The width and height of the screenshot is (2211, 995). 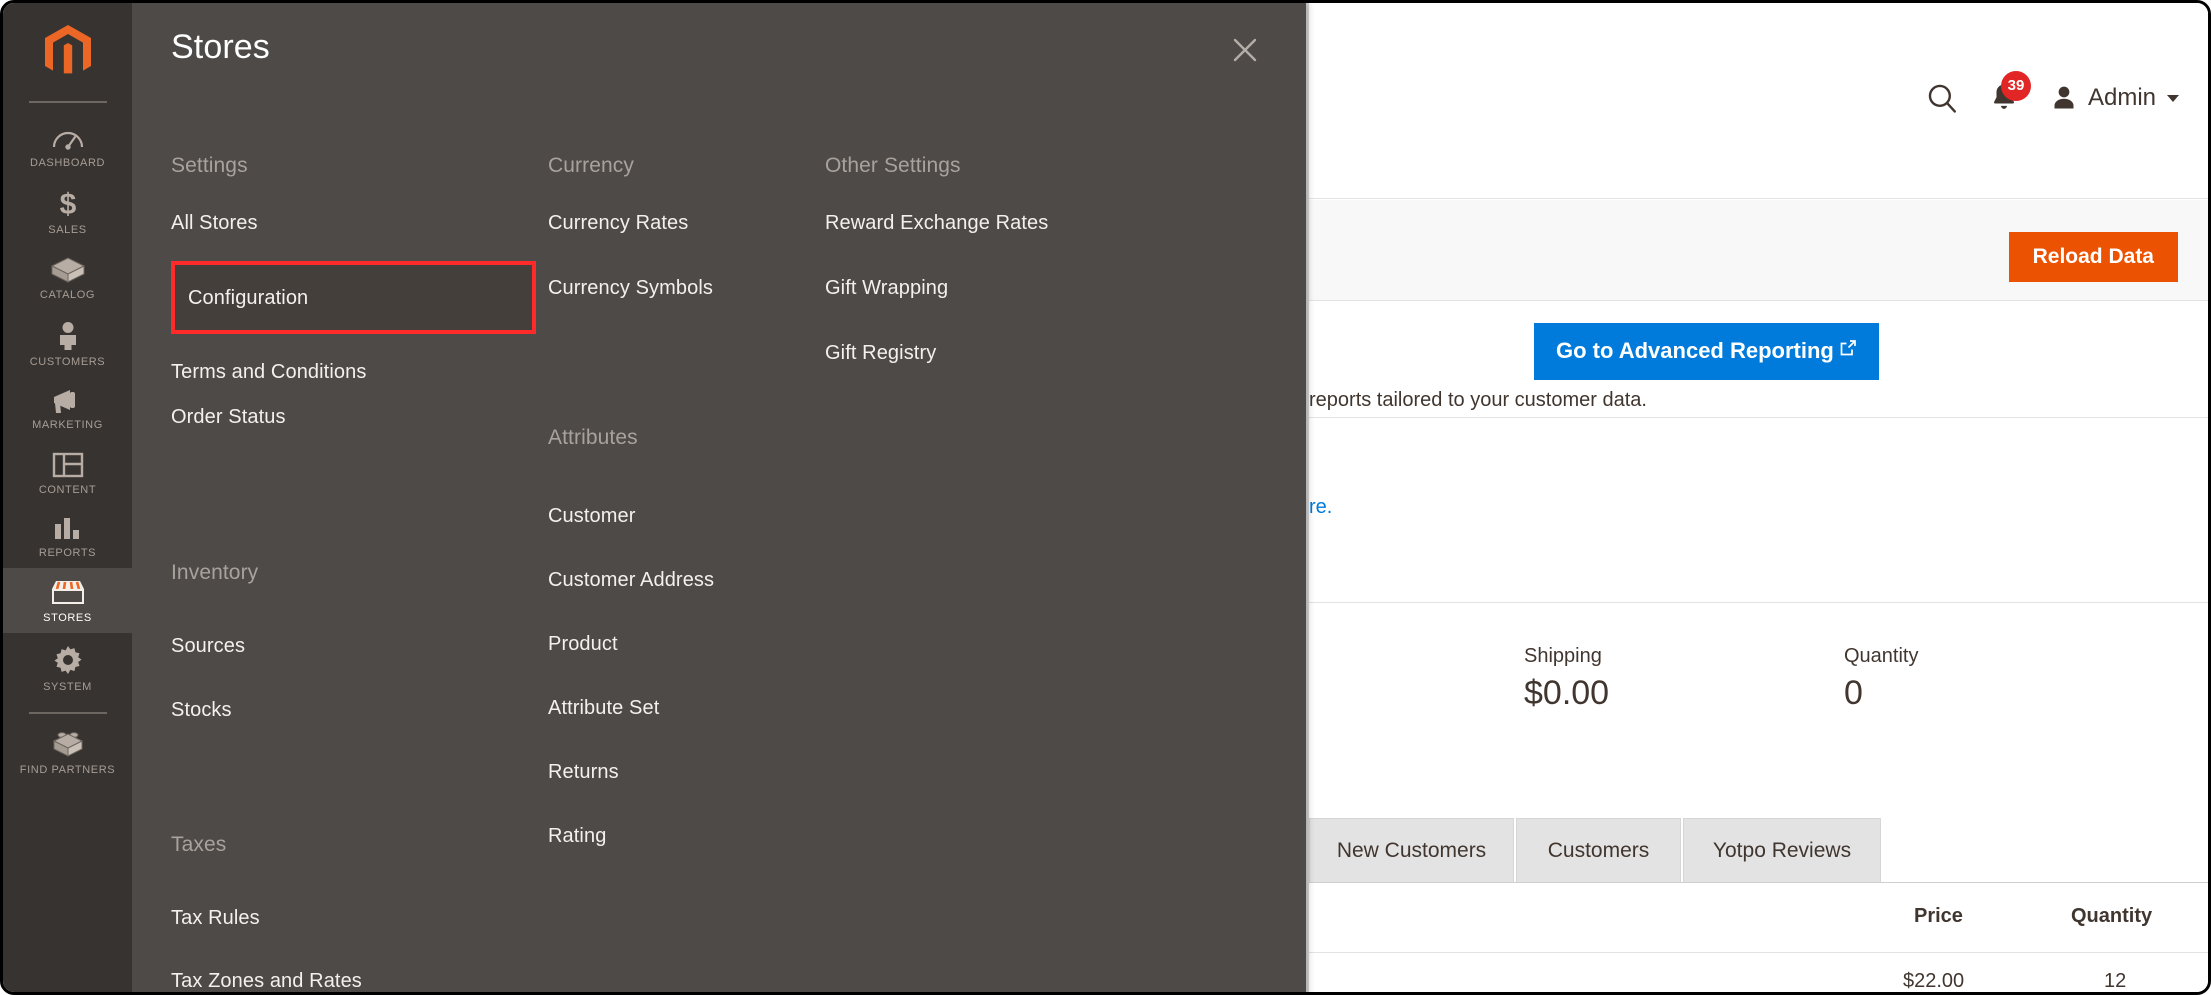 What do you see at coordinates (591, 165) in the screenshot?
I see `menu-group-title-currency: Currency` at bounding box center [591, 165].